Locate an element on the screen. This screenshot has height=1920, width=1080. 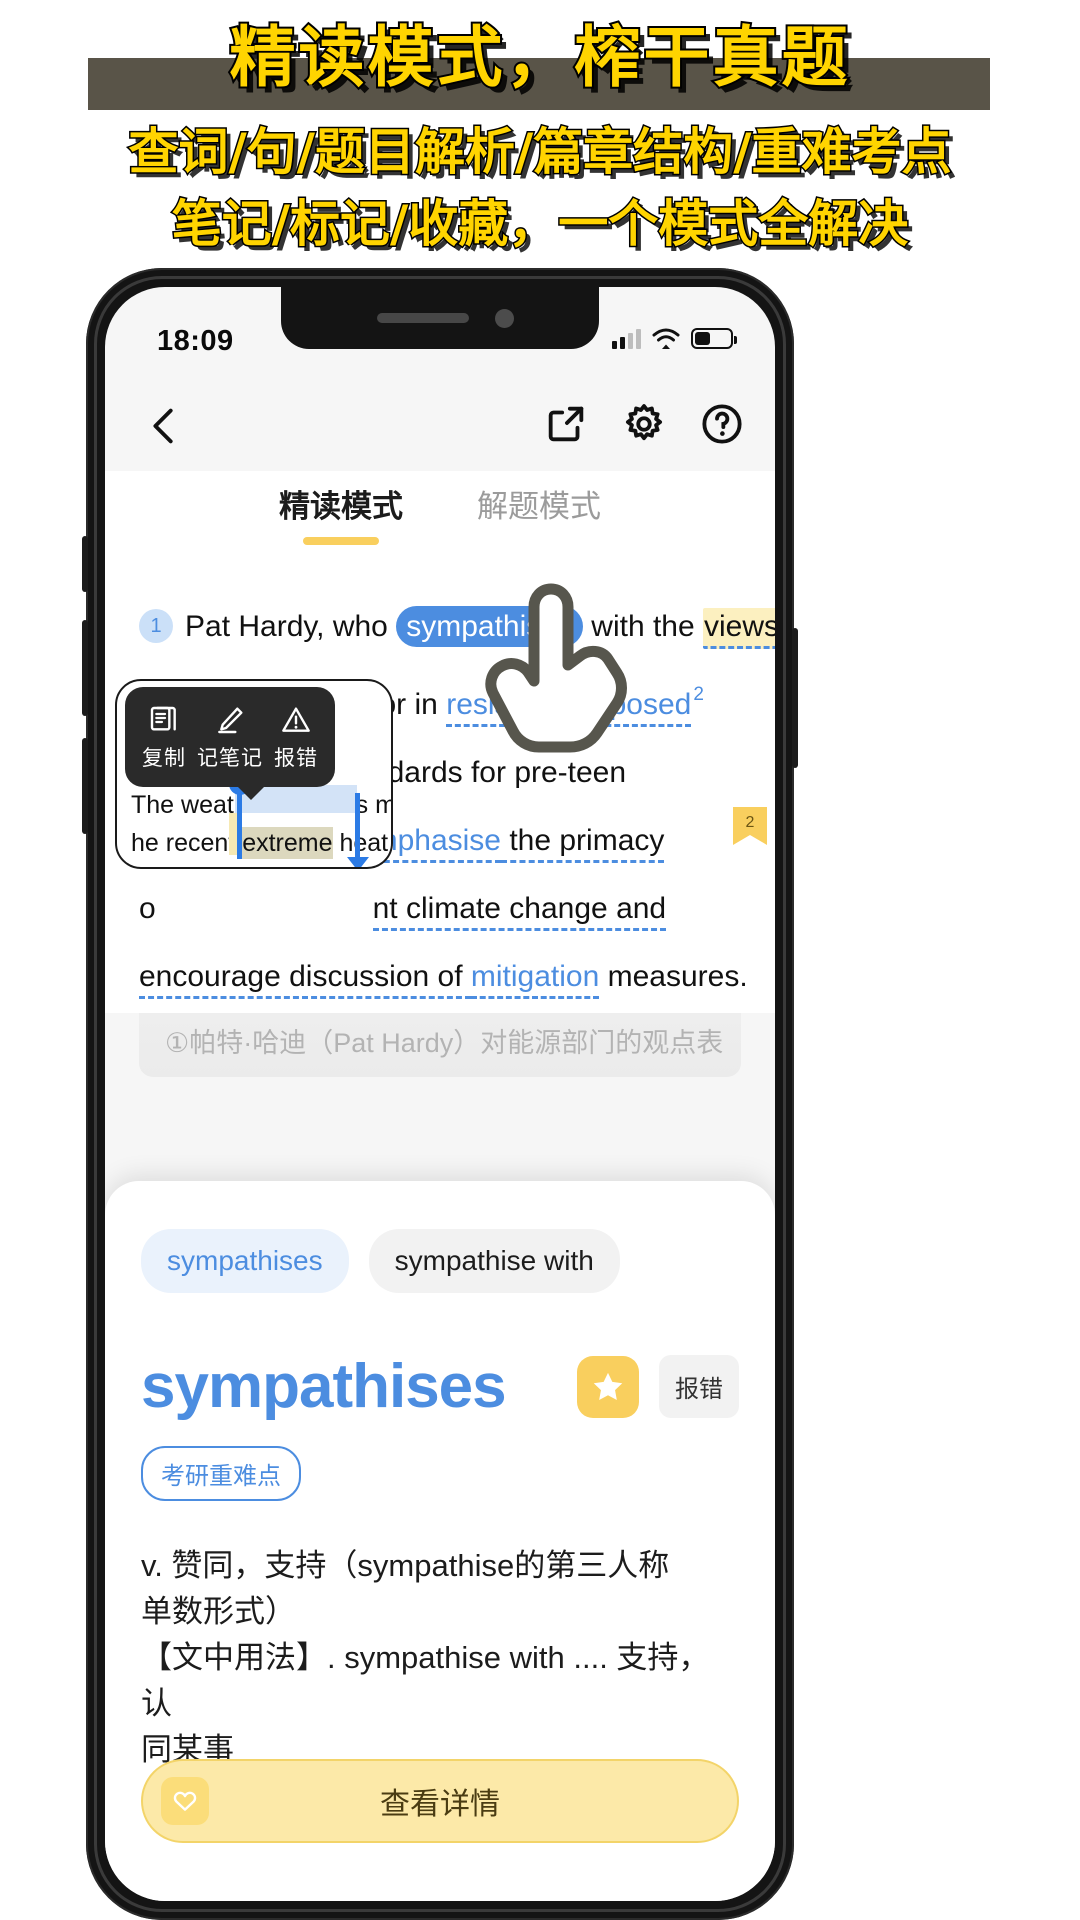
context-menu-copy-label: 复制 is located at coordinates (164, 758).